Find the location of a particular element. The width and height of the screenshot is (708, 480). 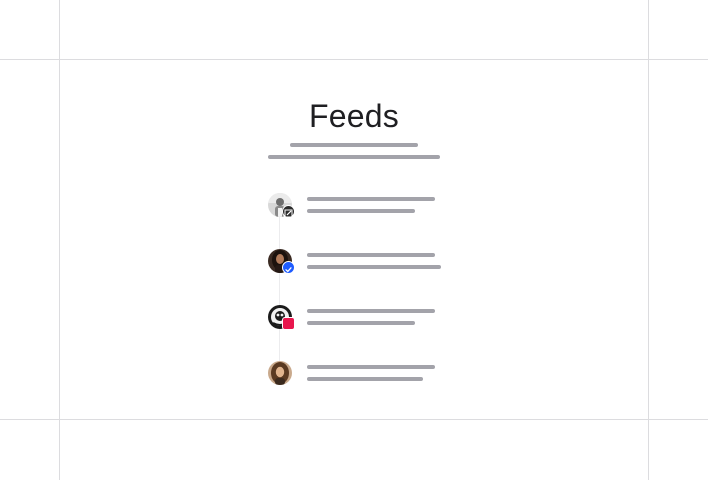

guide-line-right is located at coordinates (648, 240).